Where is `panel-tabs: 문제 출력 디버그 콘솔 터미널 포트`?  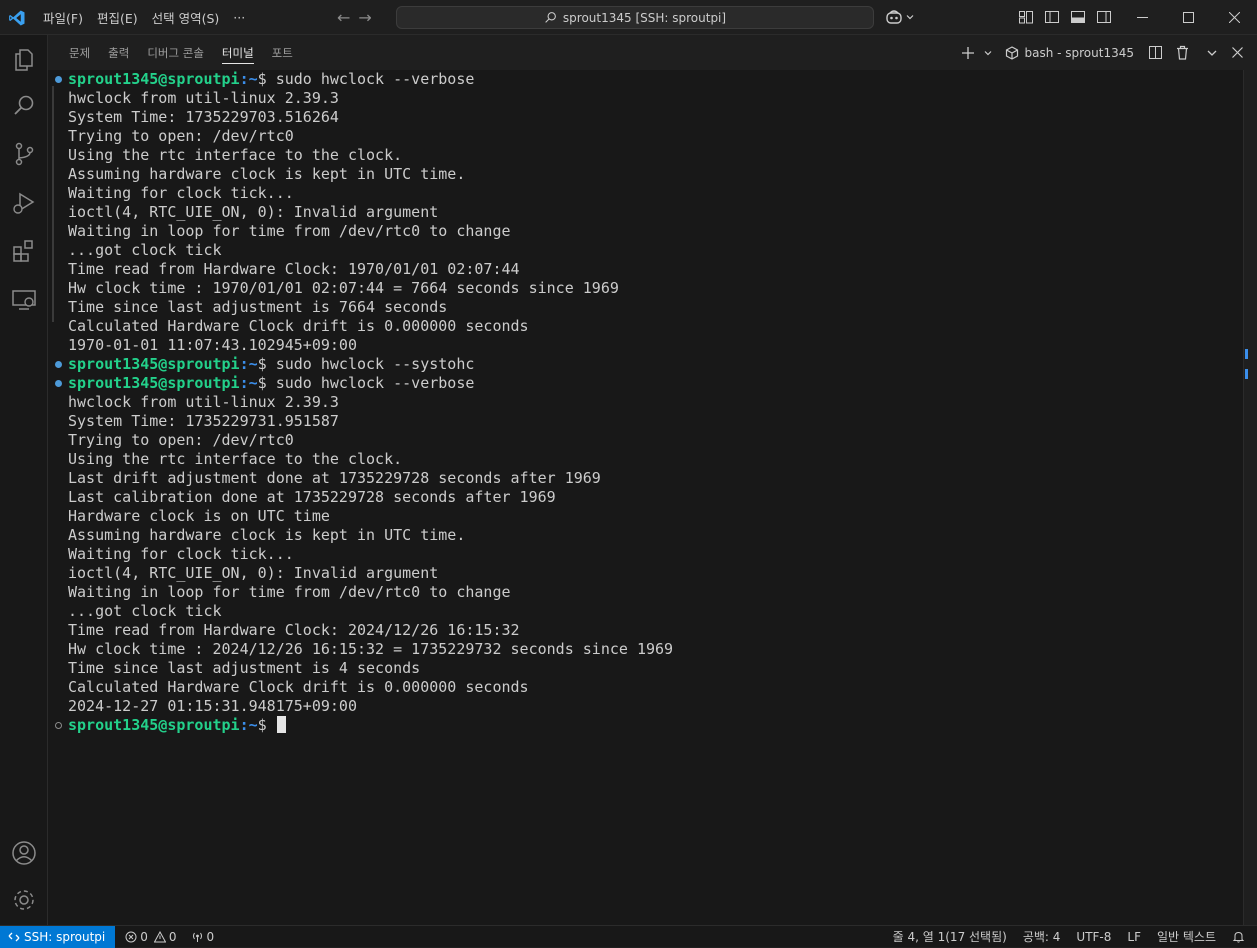
panel-tabs: 문제 출력 디버그 콘솔 터미널 포트 is located at coordinates (181, 52).